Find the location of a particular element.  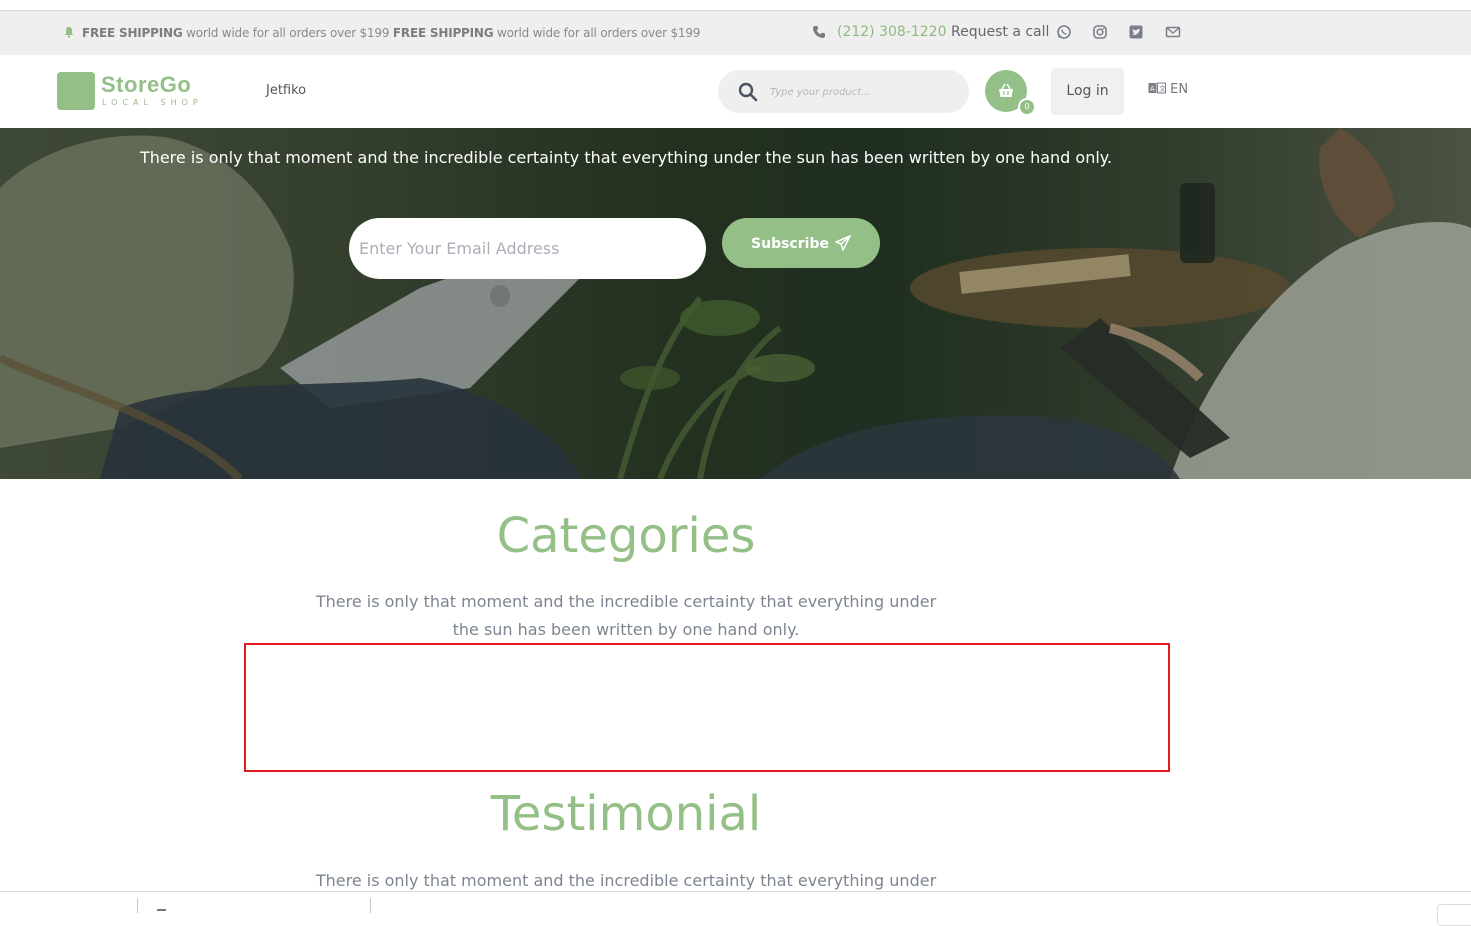

search-box is located at coordinates (843, 91).